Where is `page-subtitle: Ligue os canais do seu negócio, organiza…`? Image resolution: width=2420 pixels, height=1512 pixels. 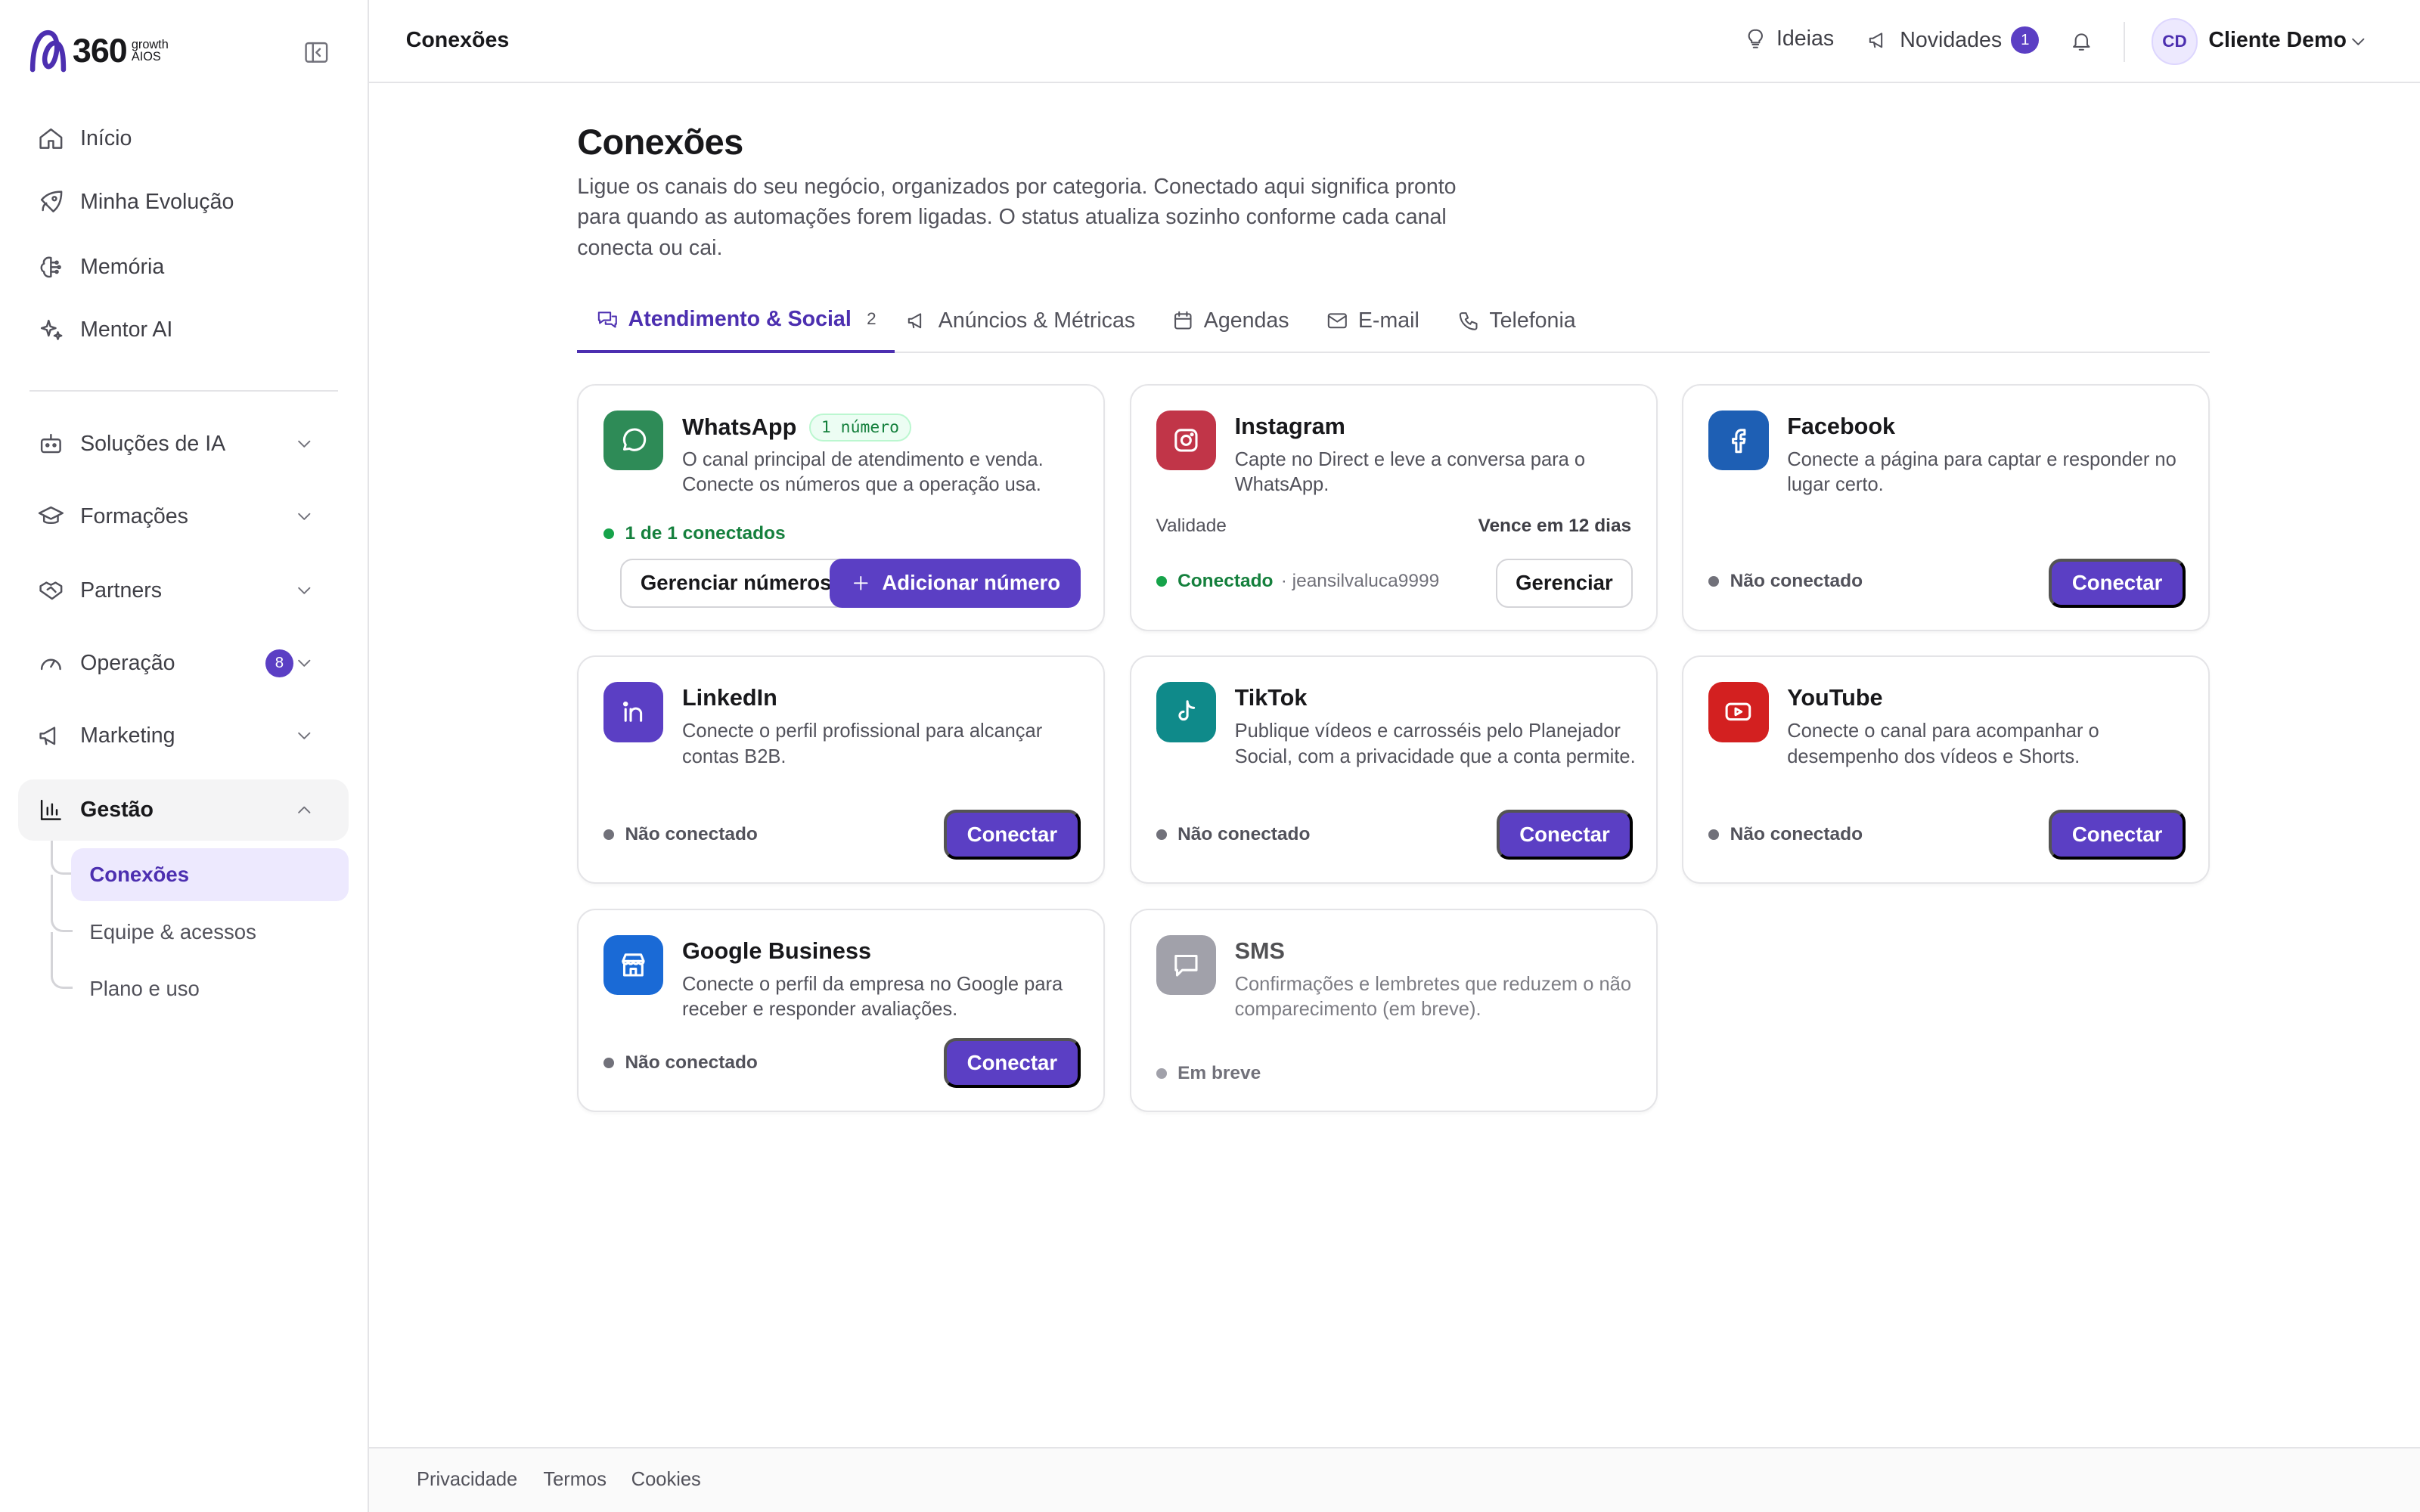 page-subtitle: Ligue os canais do seu negócio, organiza… is located at coordinates (1017, 217).